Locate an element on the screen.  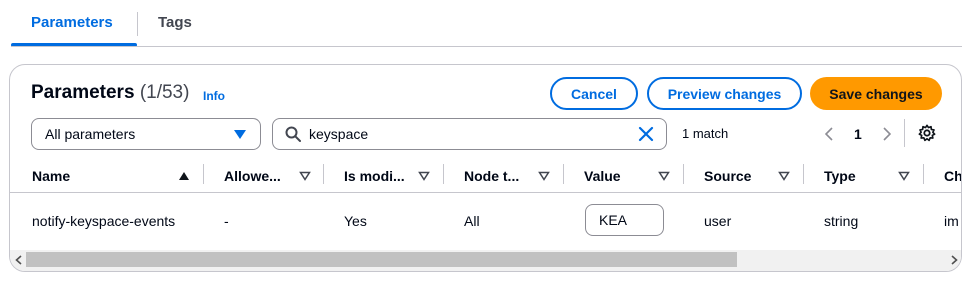
tab-parameters: Parameters is located at coordinates (72, 22).